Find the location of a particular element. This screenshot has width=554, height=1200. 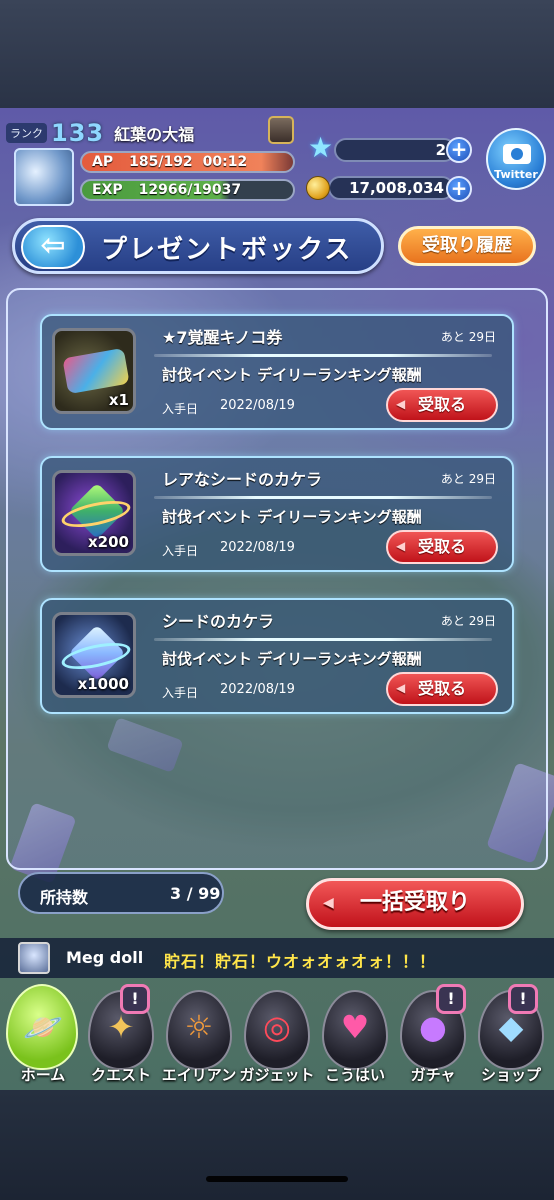

twitter-share-button: Twitter is located at coordinates (516, 159).